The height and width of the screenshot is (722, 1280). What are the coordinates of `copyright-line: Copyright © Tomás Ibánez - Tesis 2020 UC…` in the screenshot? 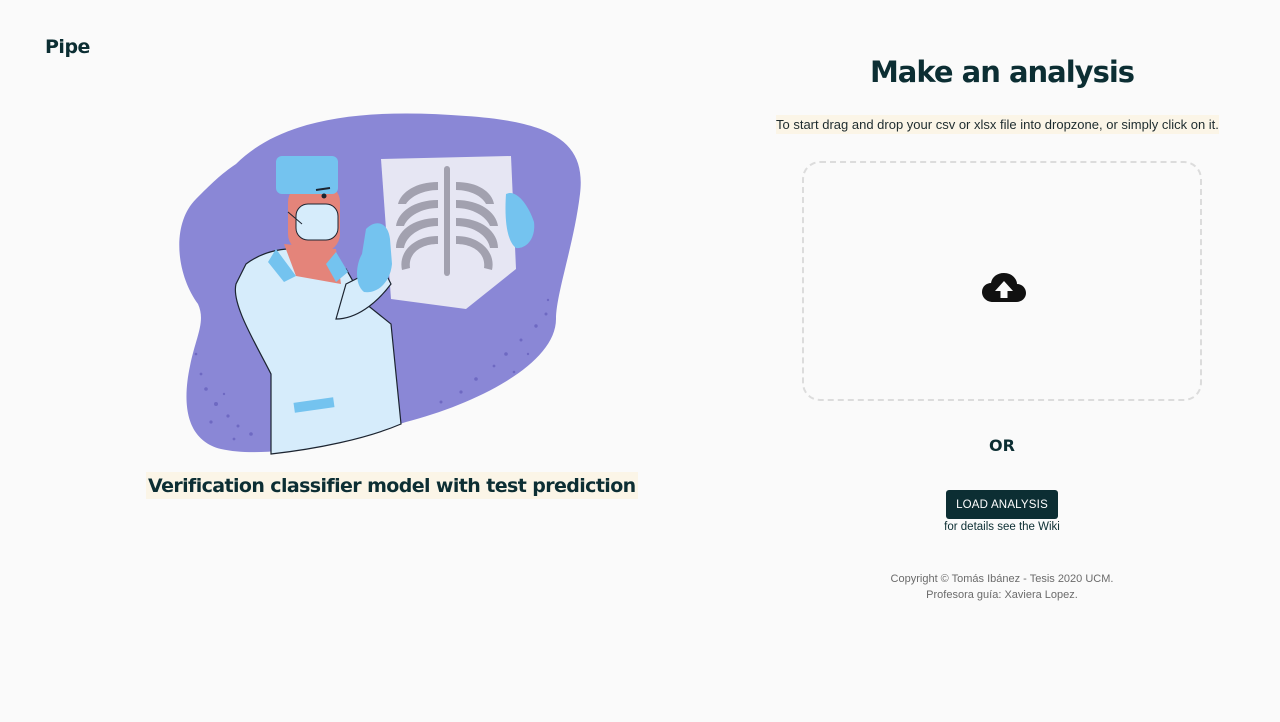 It's located at (1002, 579).